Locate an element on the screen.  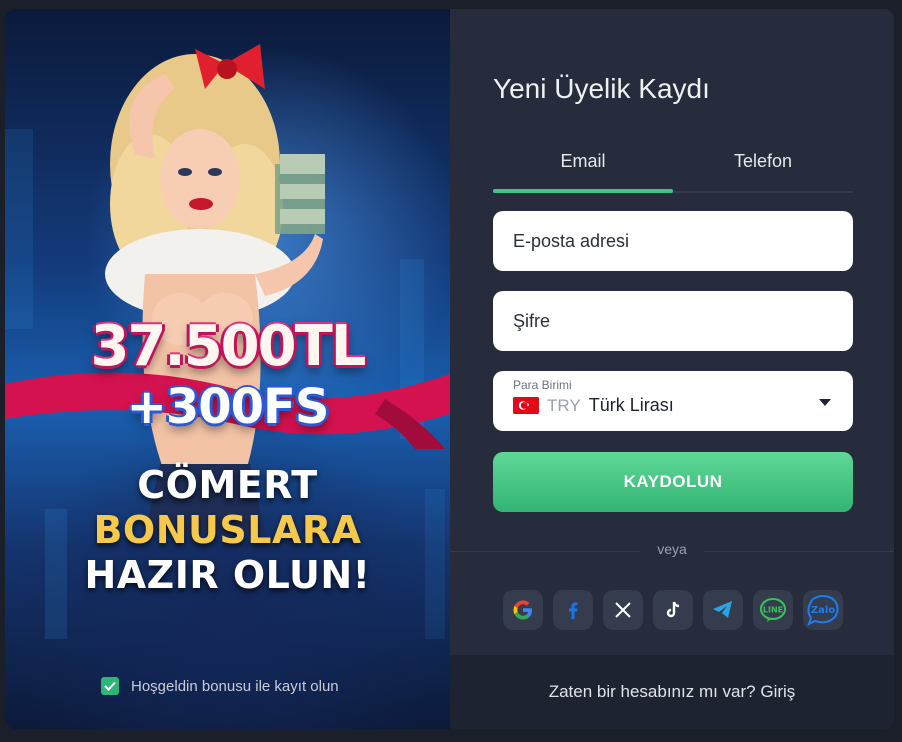
password-placeholder: Şifre is located at coordinates (532, 320).